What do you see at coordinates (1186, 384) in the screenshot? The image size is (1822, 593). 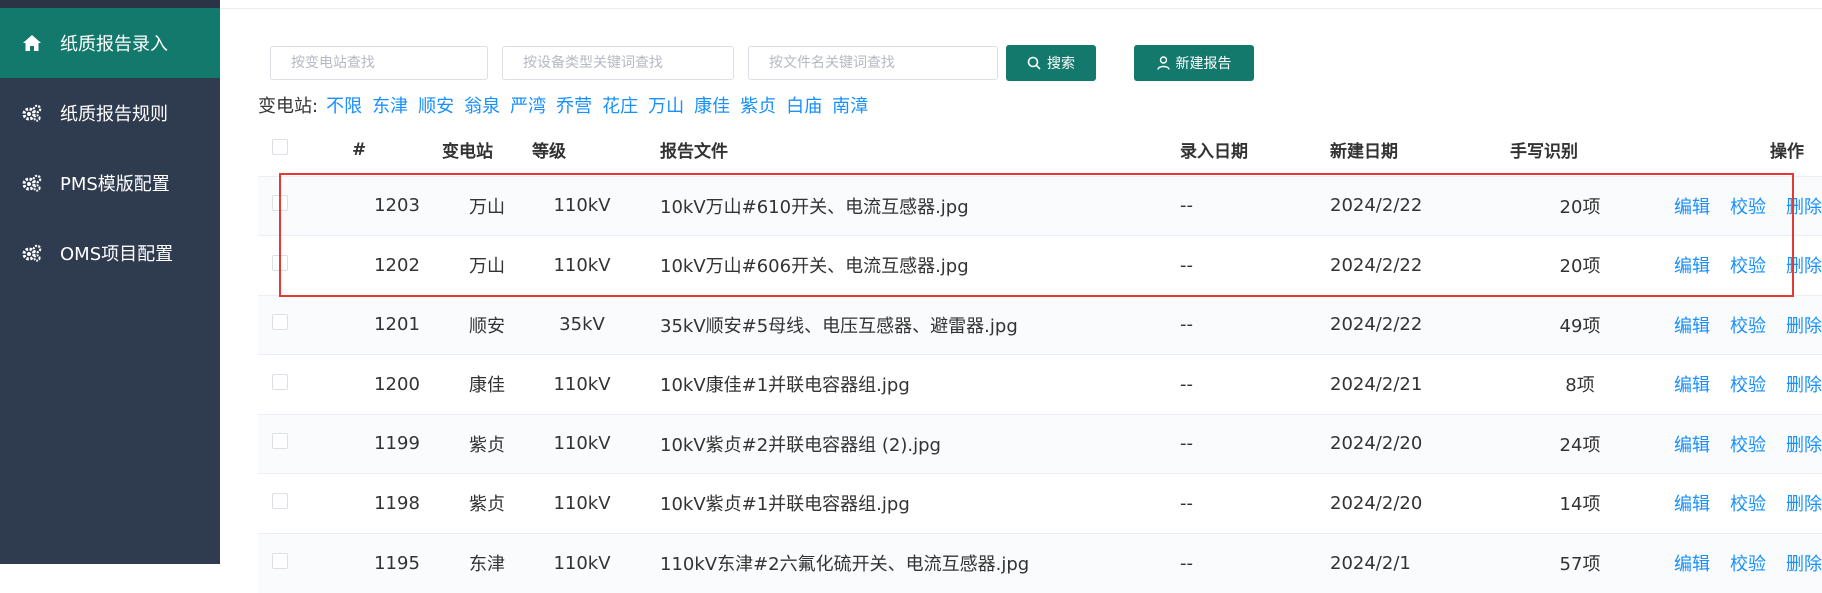 I see `cell-entry-date: --` at bounding box center [1186, 384].